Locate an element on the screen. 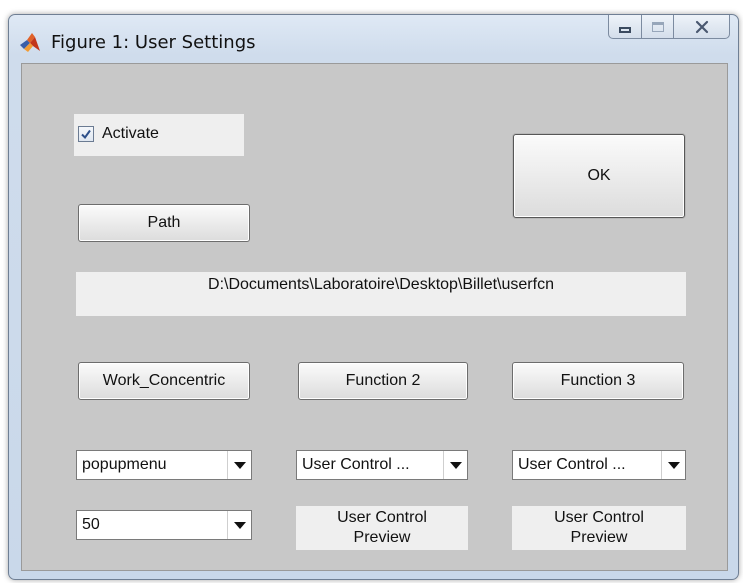  activate-checkbox: Activate is located at coordinates (118, 134).